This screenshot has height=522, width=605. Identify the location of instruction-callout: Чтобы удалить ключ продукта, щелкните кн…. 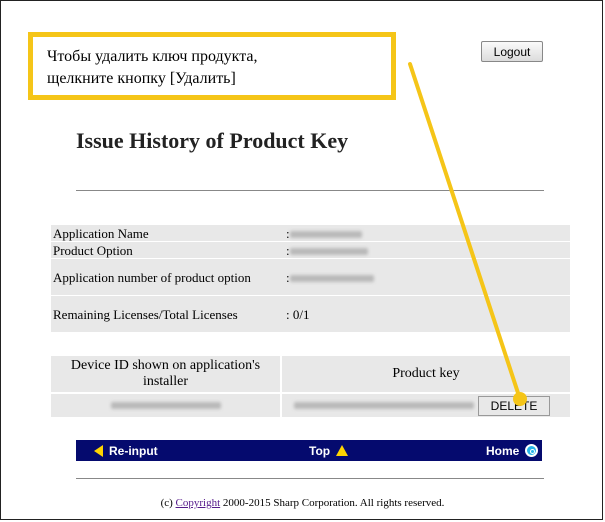
(212, 66).